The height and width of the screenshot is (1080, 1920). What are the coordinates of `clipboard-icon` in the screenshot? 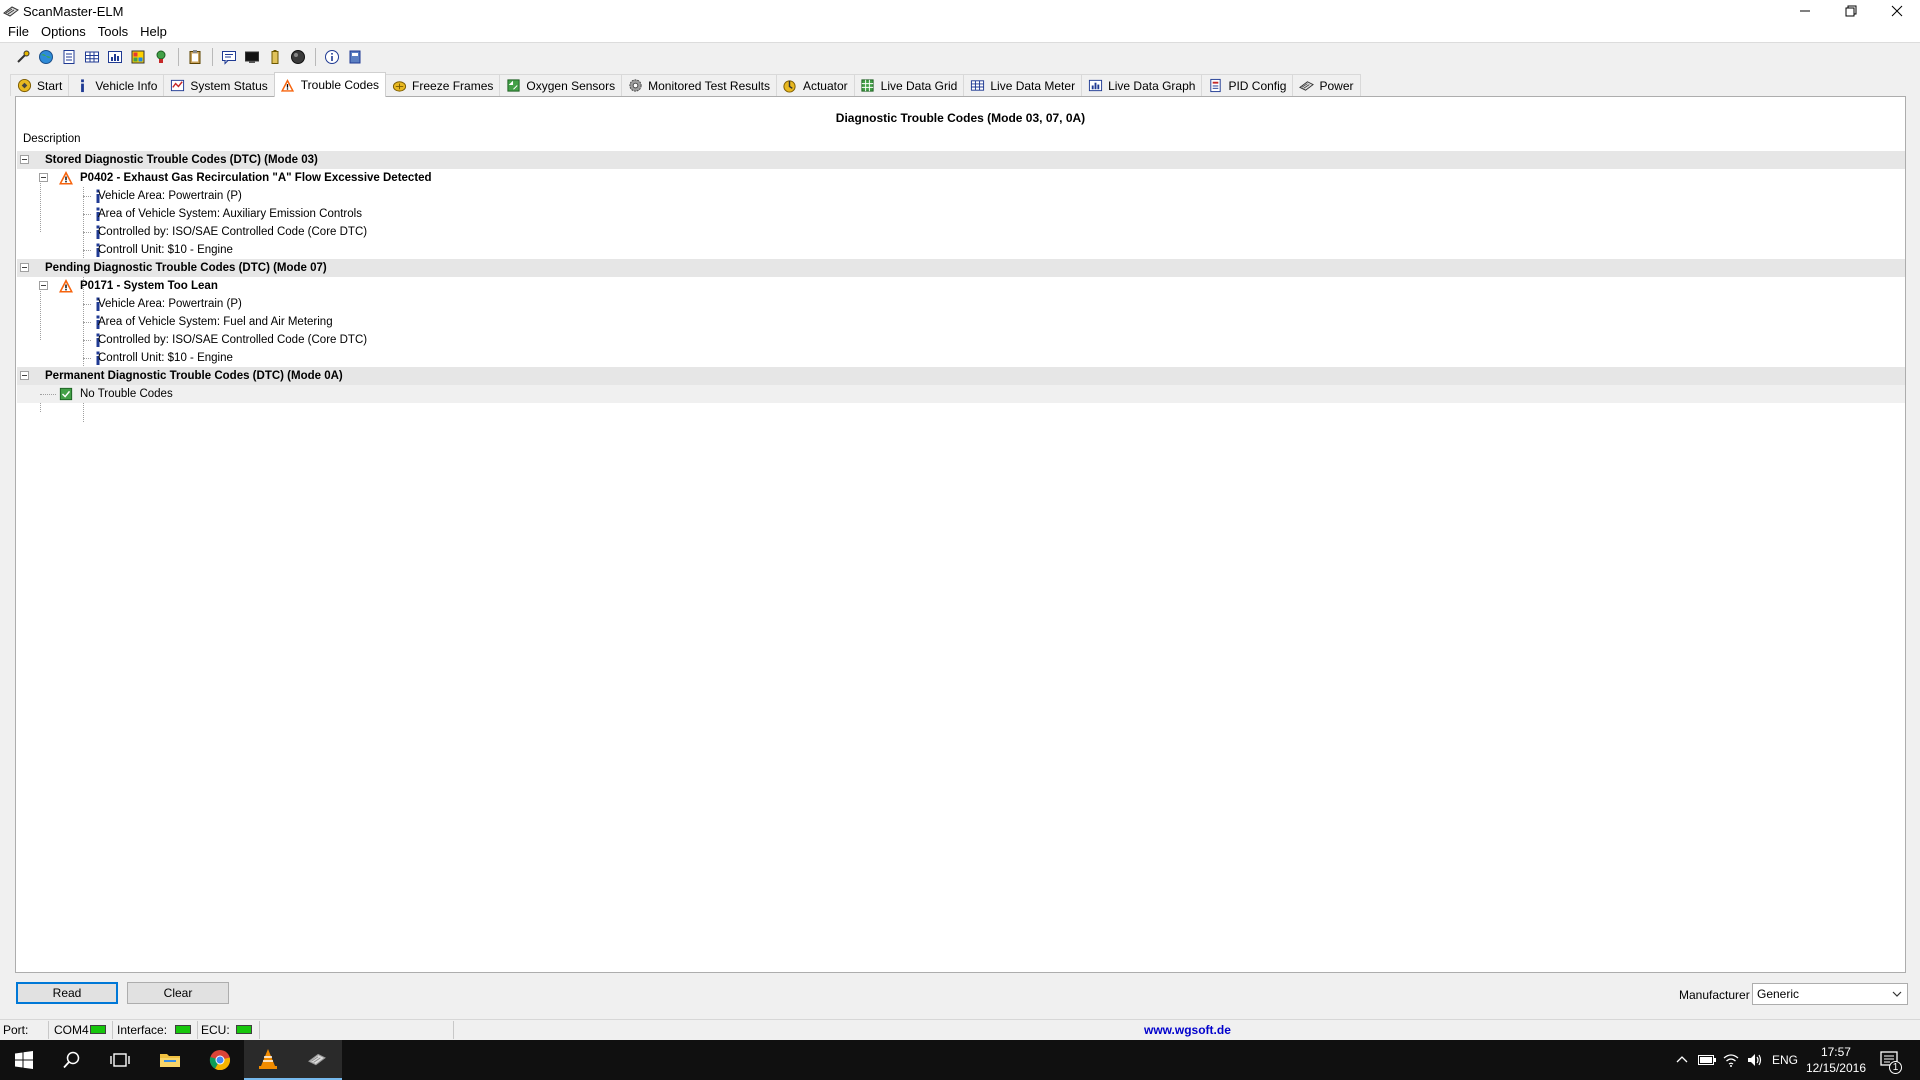 It's located at (195, 56).